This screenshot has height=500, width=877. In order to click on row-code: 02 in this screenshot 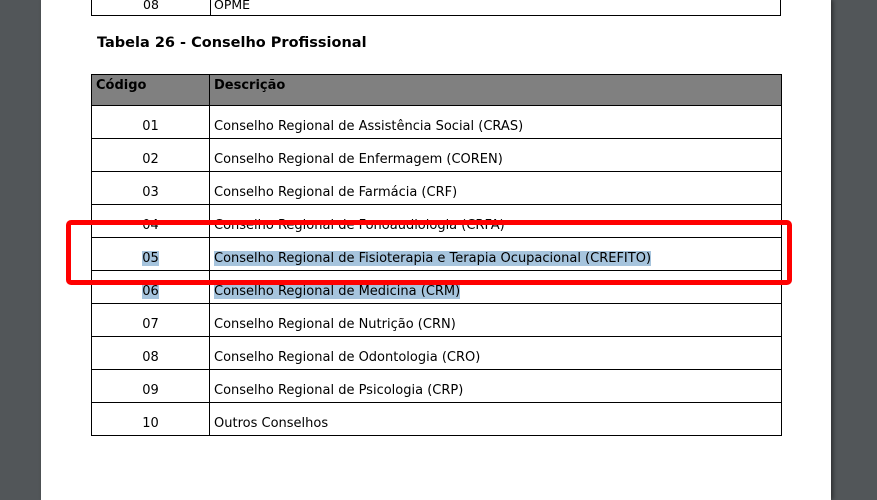, I will do `click(150, 155)`.